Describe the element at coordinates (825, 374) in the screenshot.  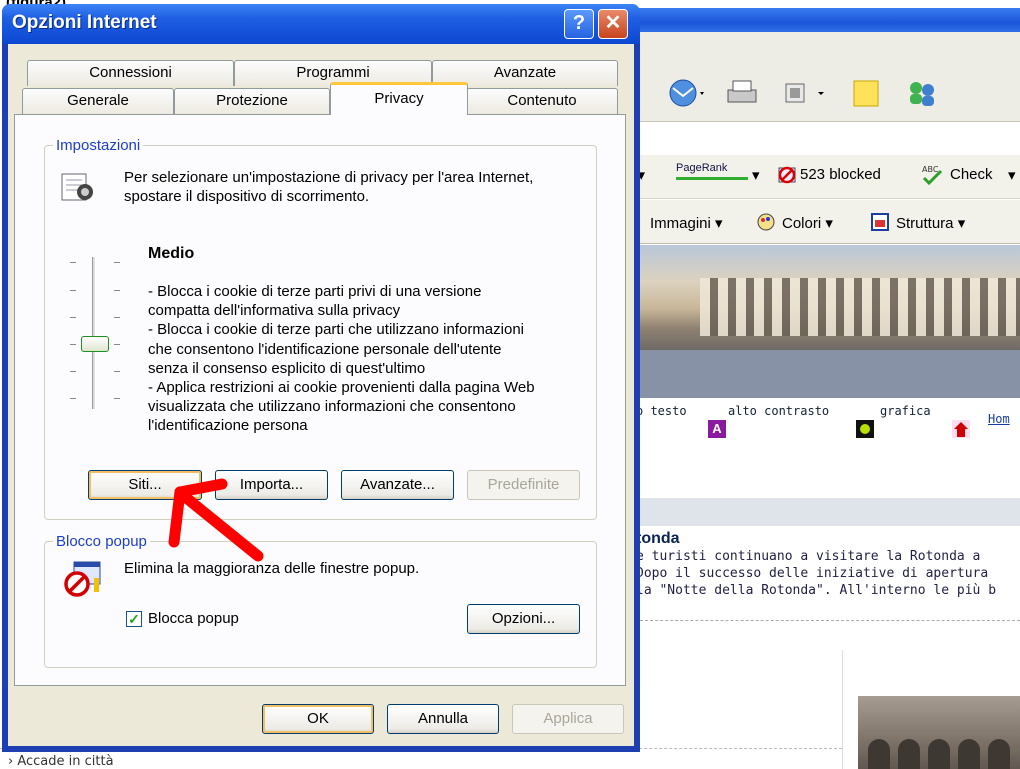
I see `site-header-band` at that location.